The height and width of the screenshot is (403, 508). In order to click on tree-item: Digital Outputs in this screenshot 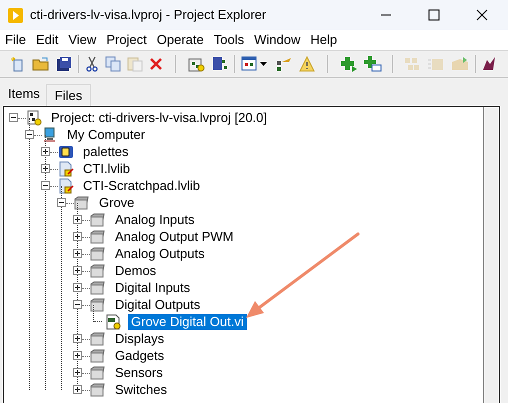, I will do `click(158, 304)`.